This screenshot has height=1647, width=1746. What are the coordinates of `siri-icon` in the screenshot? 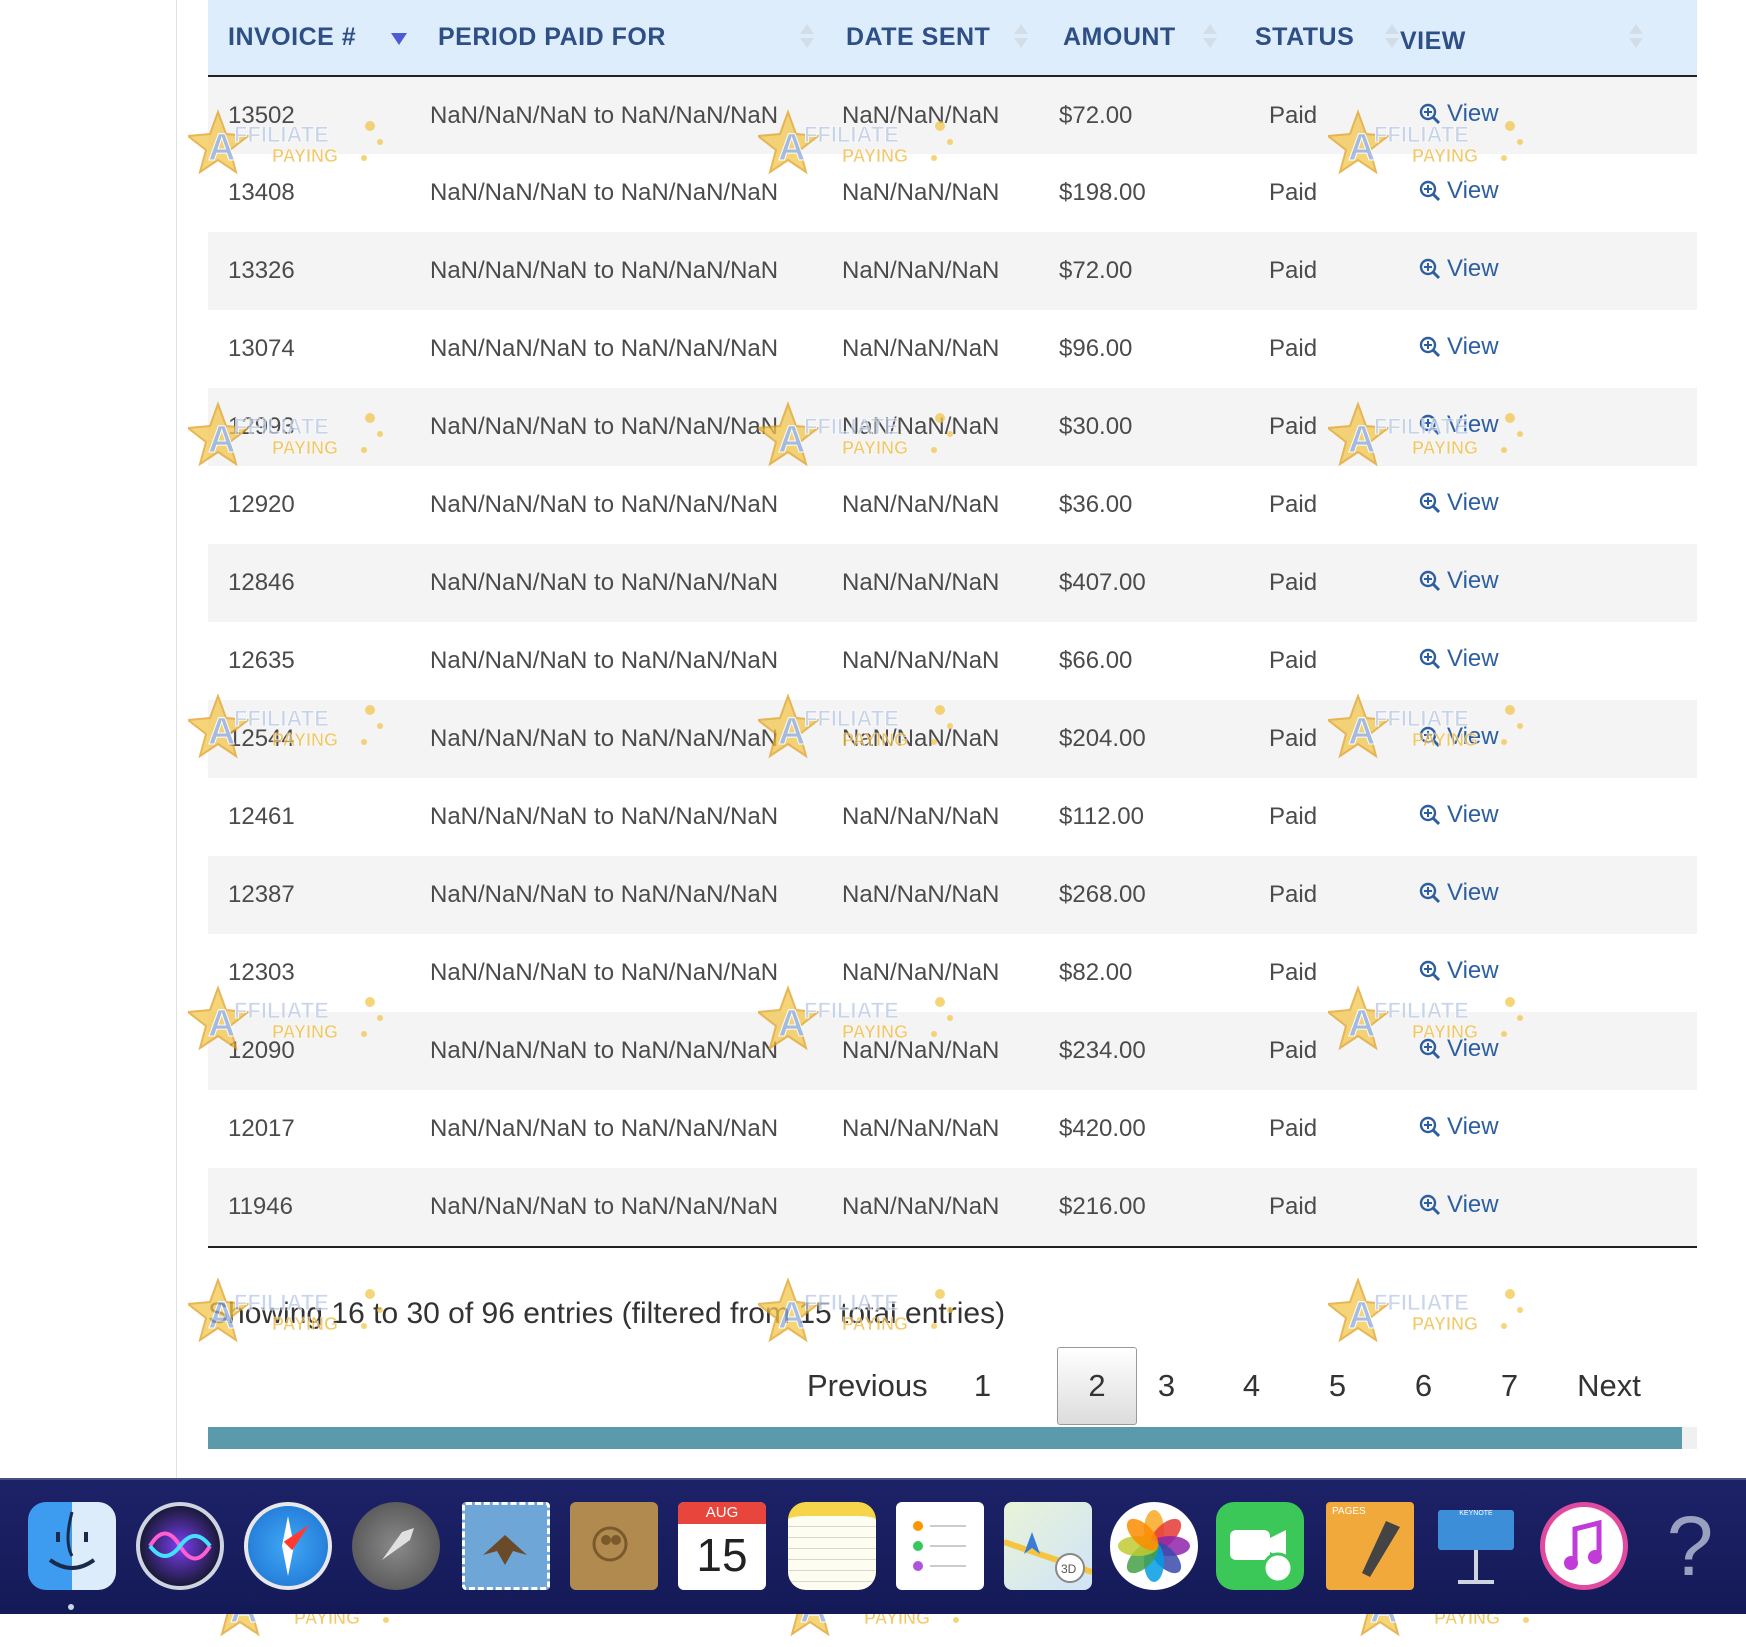 It's located at (180, 1546).